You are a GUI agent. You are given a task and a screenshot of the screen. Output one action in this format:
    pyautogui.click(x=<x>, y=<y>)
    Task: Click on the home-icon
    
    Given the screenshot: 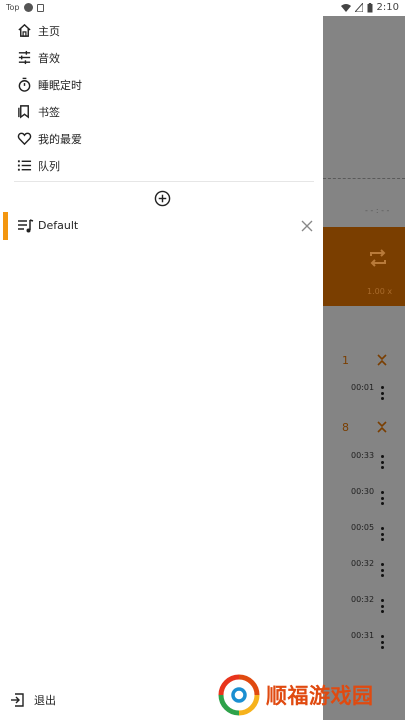 What is the action you would take?
    pyautogui.click(x=24, y=31)
    